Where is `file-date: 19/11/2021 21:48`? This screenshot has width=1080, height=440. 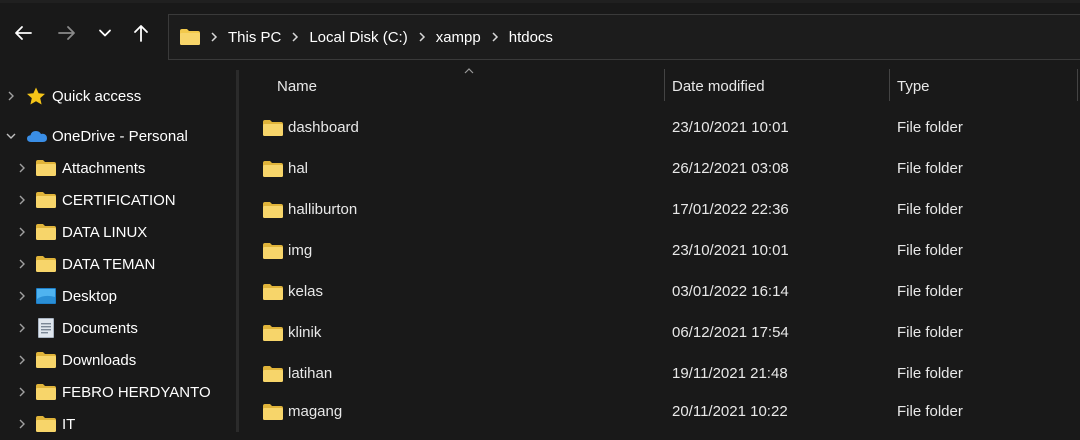 file-date: 19/11/2021 21:48 is located at coordinates (730, 373).